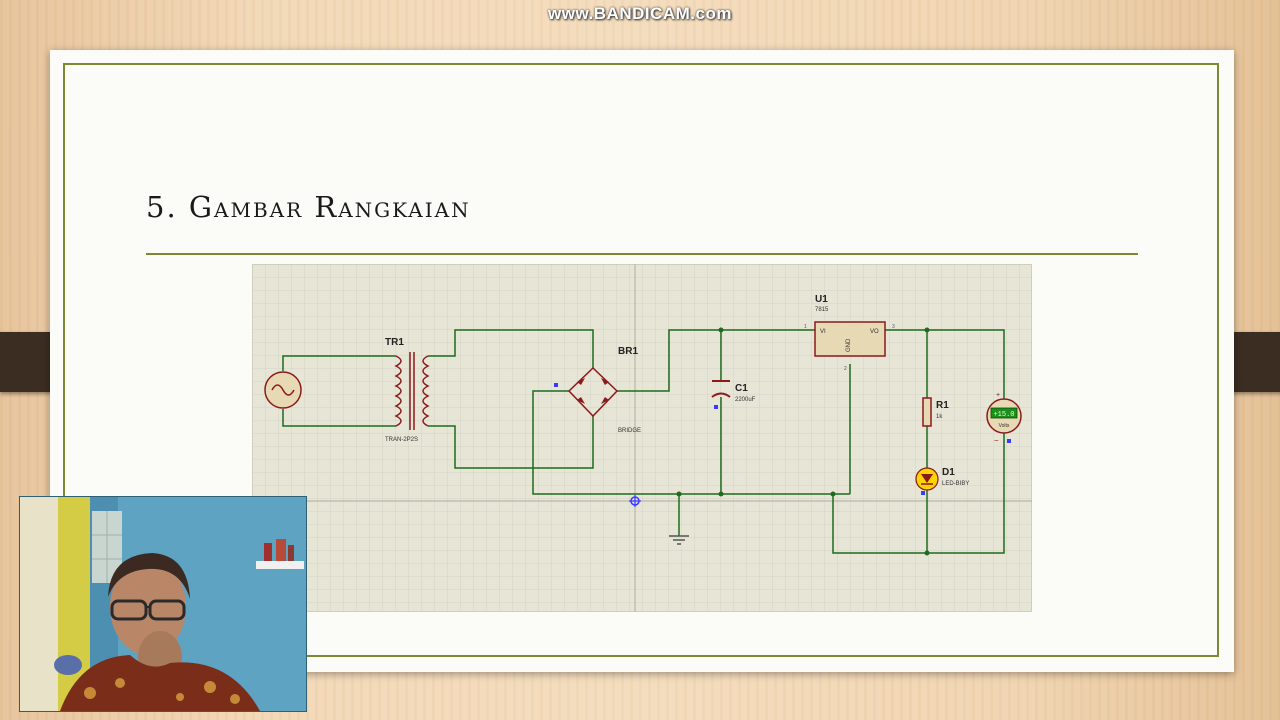 The width and height of the screenshot is (1280, 720). What do you see at coordinates (849, 345) in the screenshot?
I see `u1-pin-gnd: GND` at bounding box center [849, 345].